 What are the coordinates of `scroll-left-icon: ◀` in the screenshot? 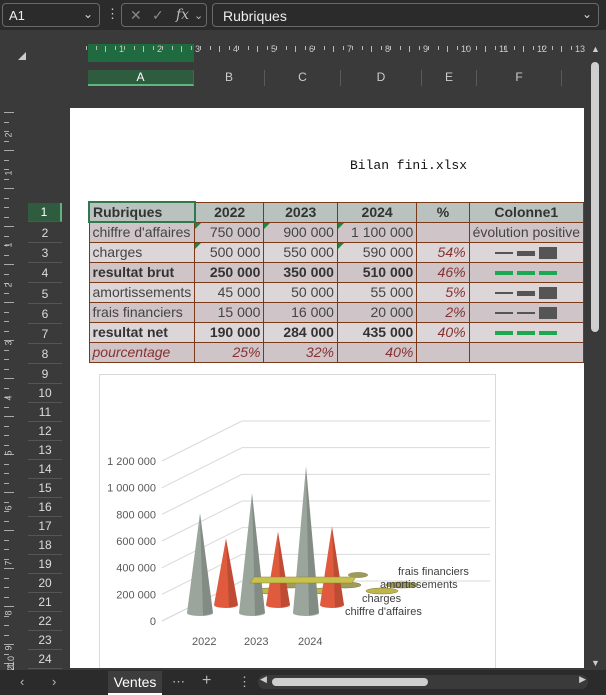 It's located at (263, 679).